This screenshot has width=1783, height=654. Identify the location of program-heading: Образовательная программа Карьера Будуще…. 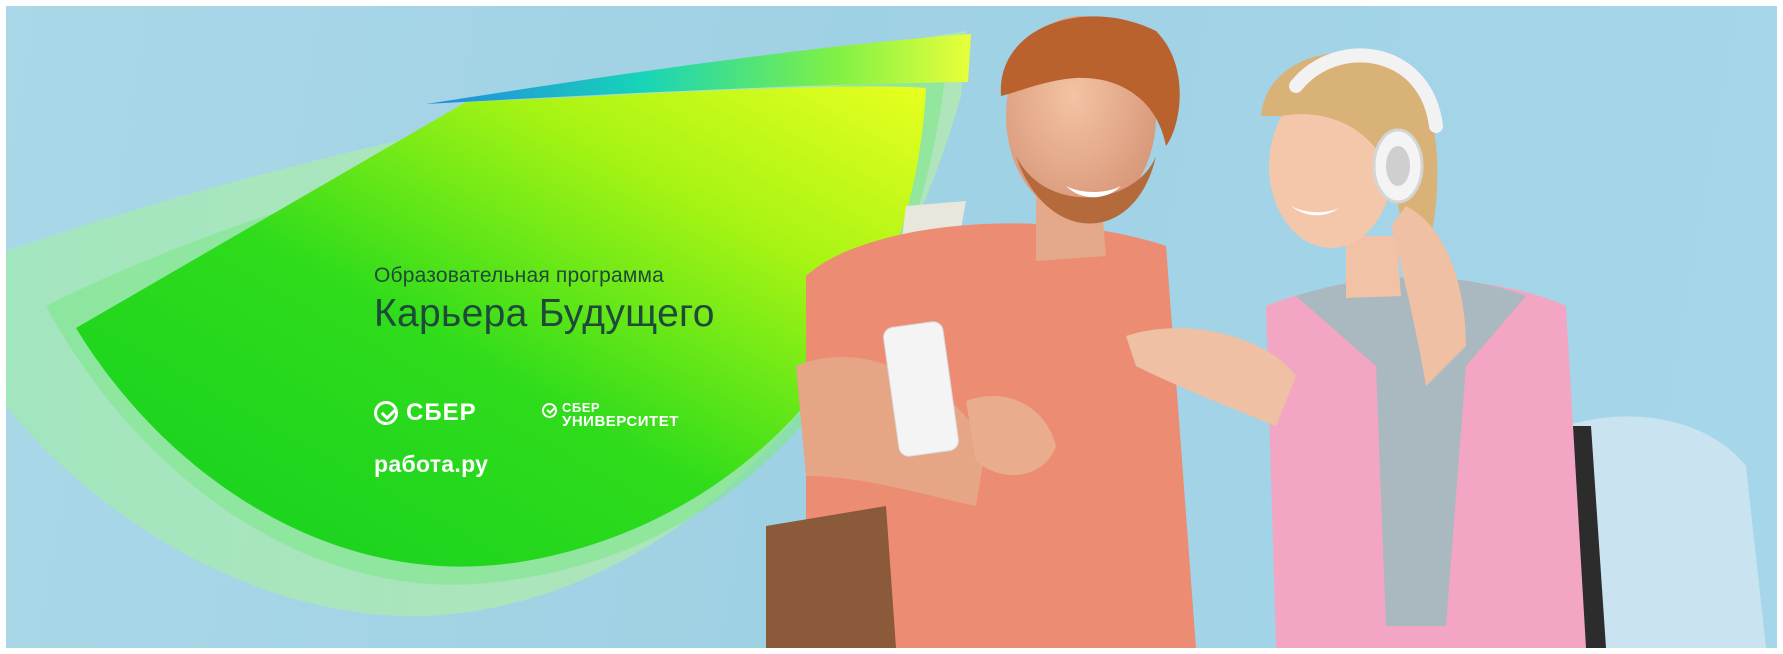
(544, 300).